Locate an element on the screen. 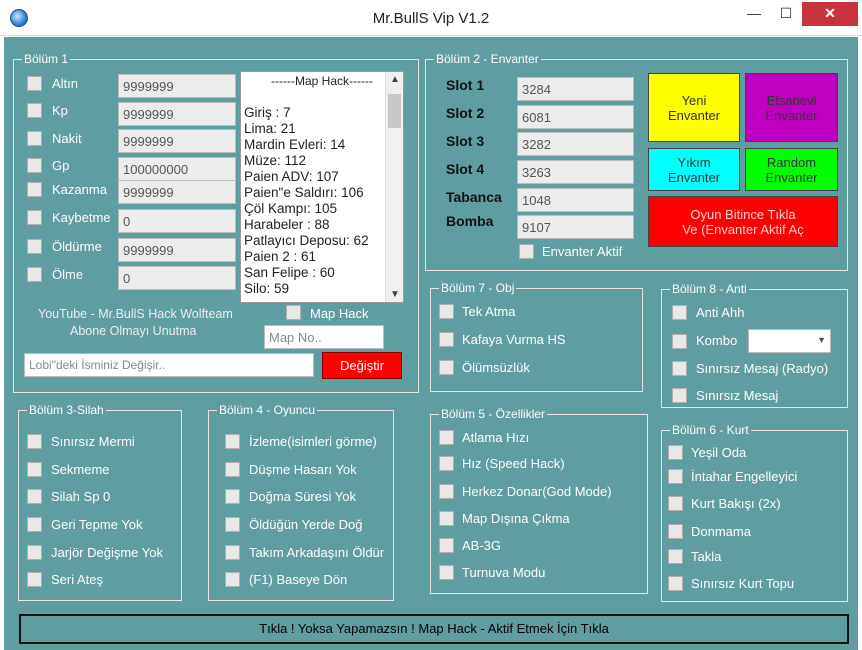 The height and width of the screenshot is (650, 862). input-kaybetme: 0 is located at coordinates (177, 221).